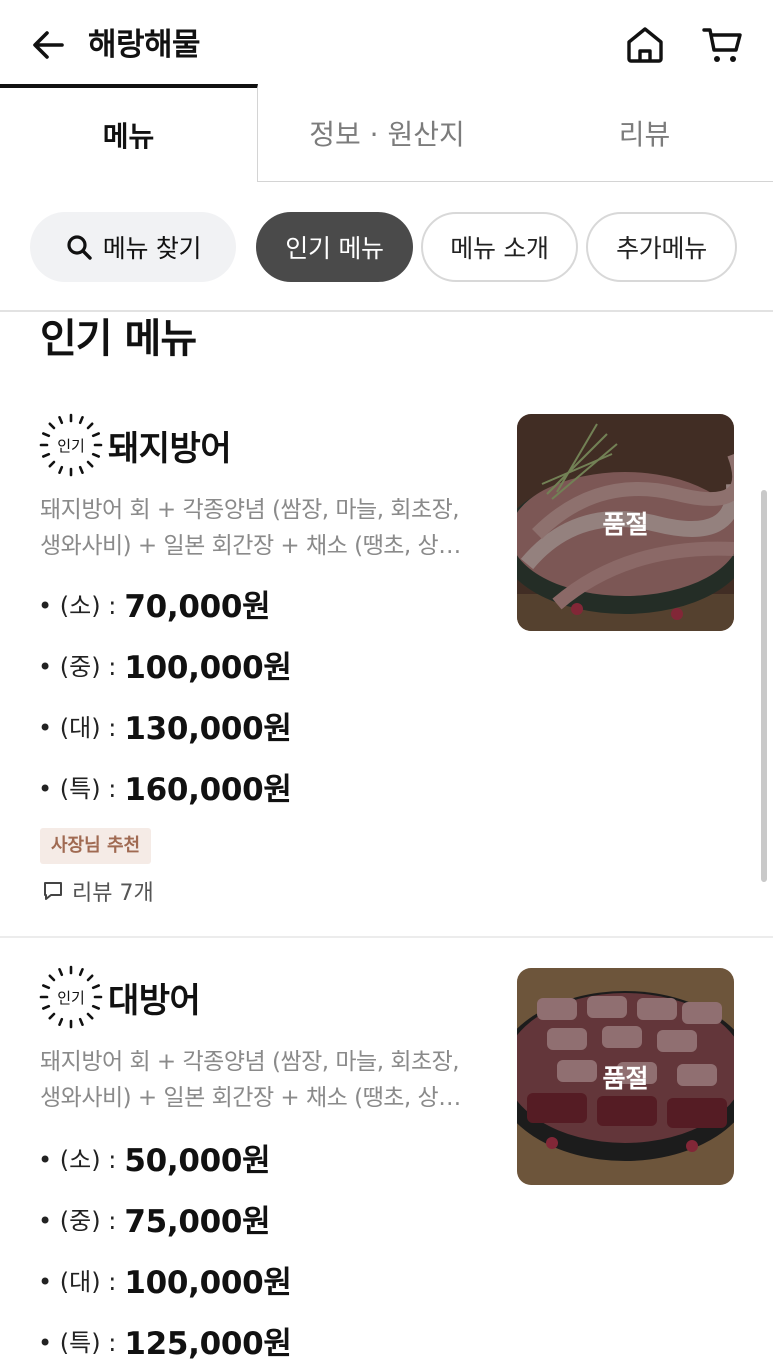  What do you see at coordinates (118, 339) in the screenshot?
I see `section-title: 인기 메뉴` at bounding box center [118, 339].